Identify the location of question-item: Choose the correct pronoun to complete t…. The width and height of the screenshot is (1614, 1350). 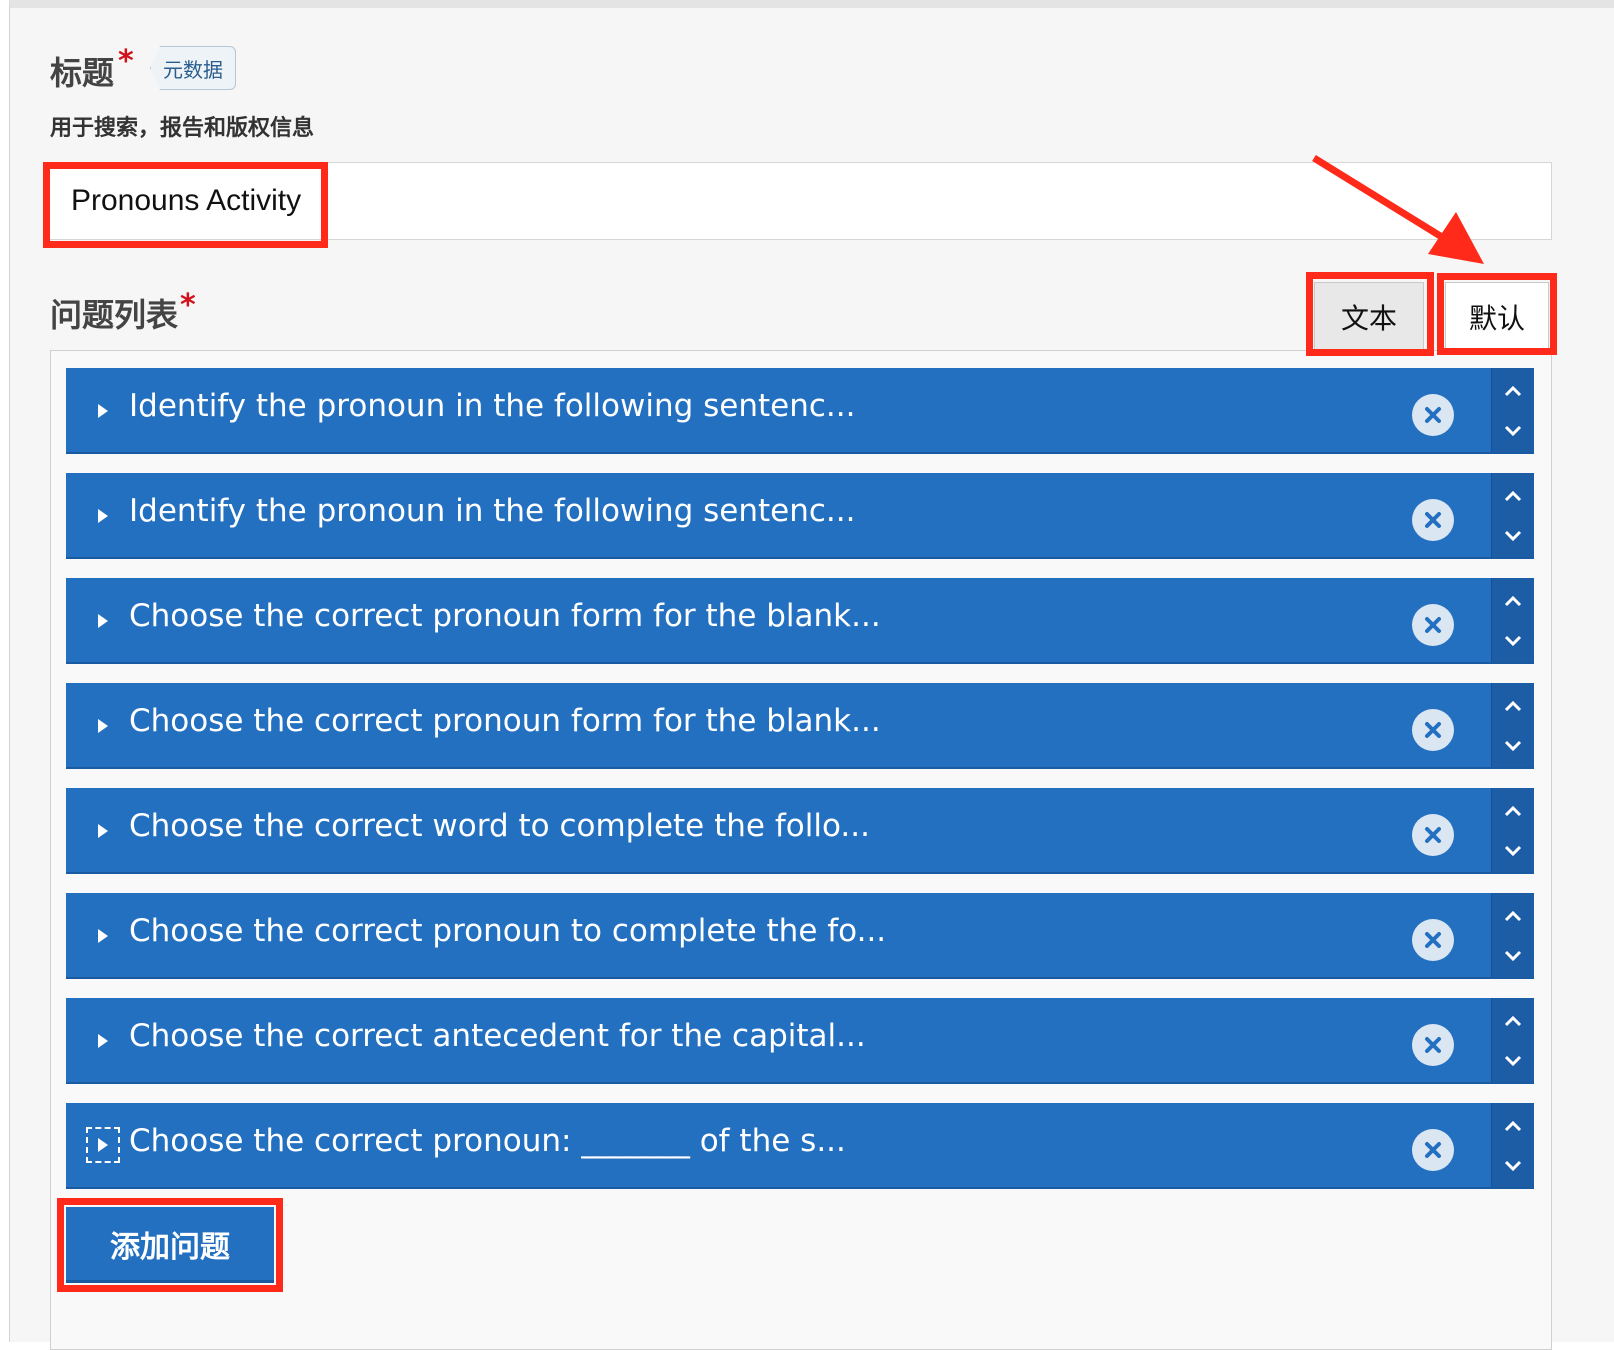
(800, 936).